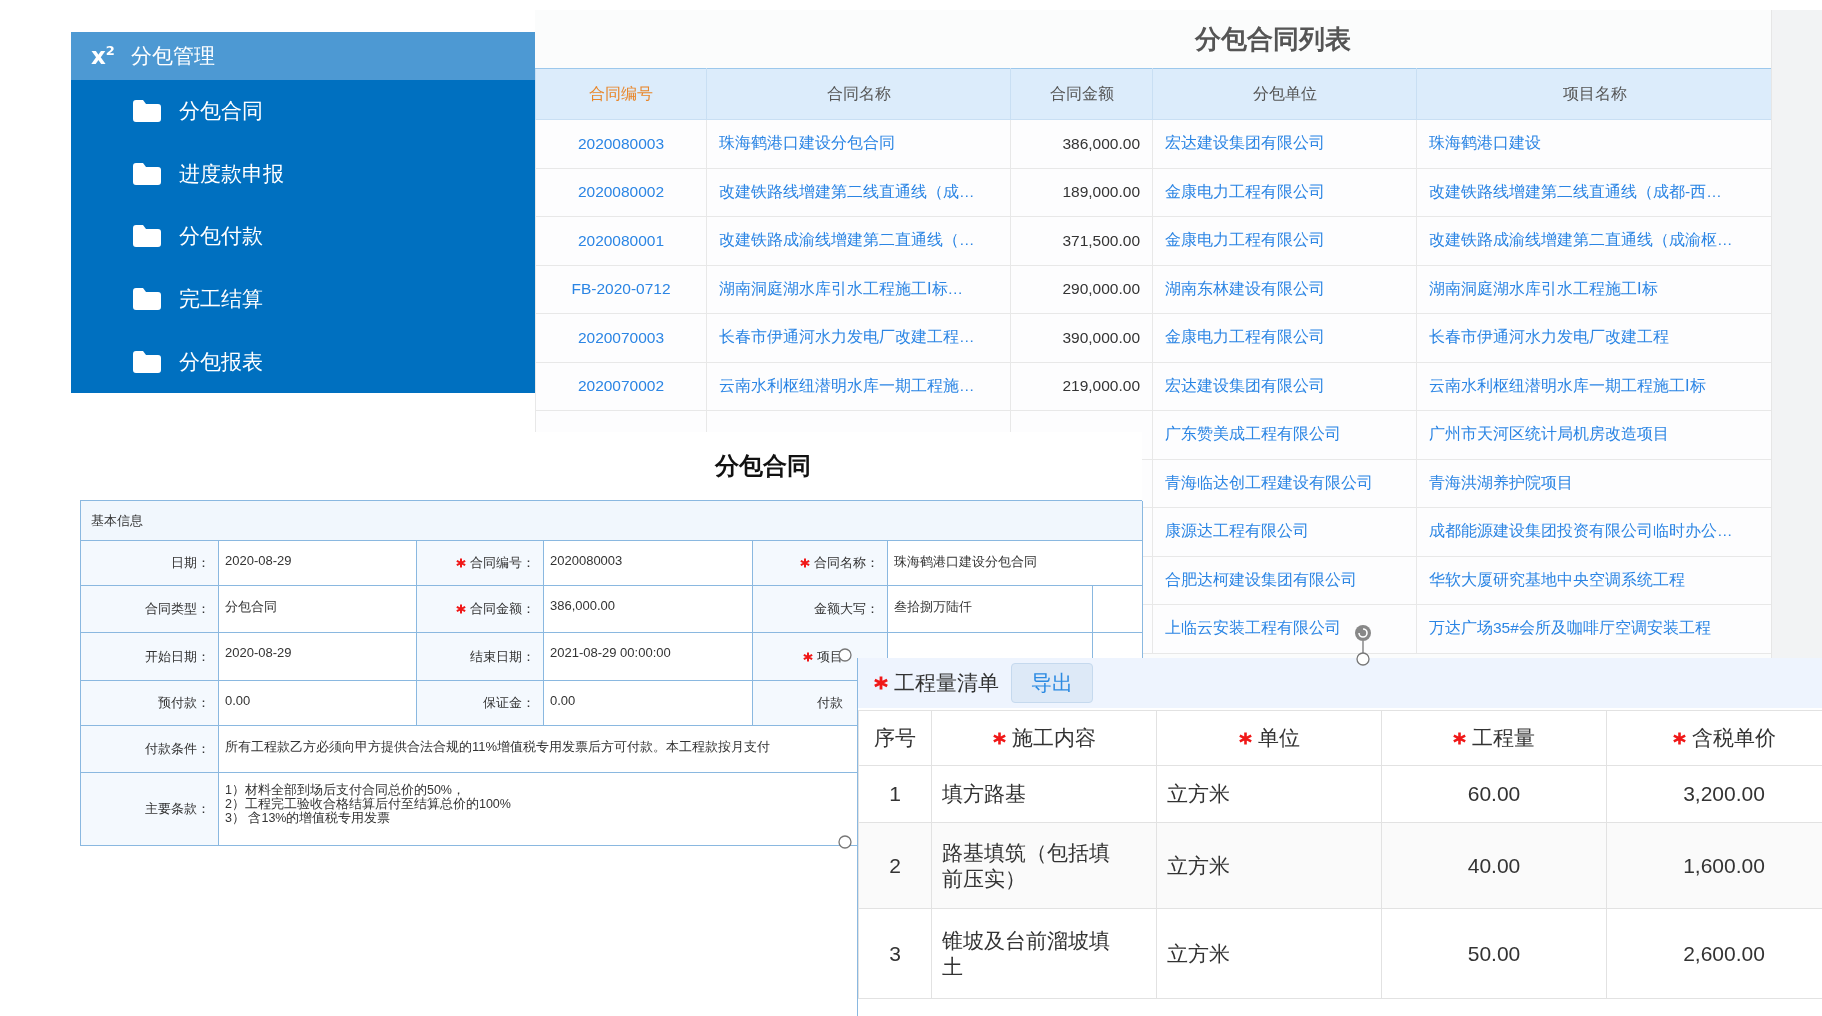  I want to click on table-cell: 60.00, so click(1494, 794).